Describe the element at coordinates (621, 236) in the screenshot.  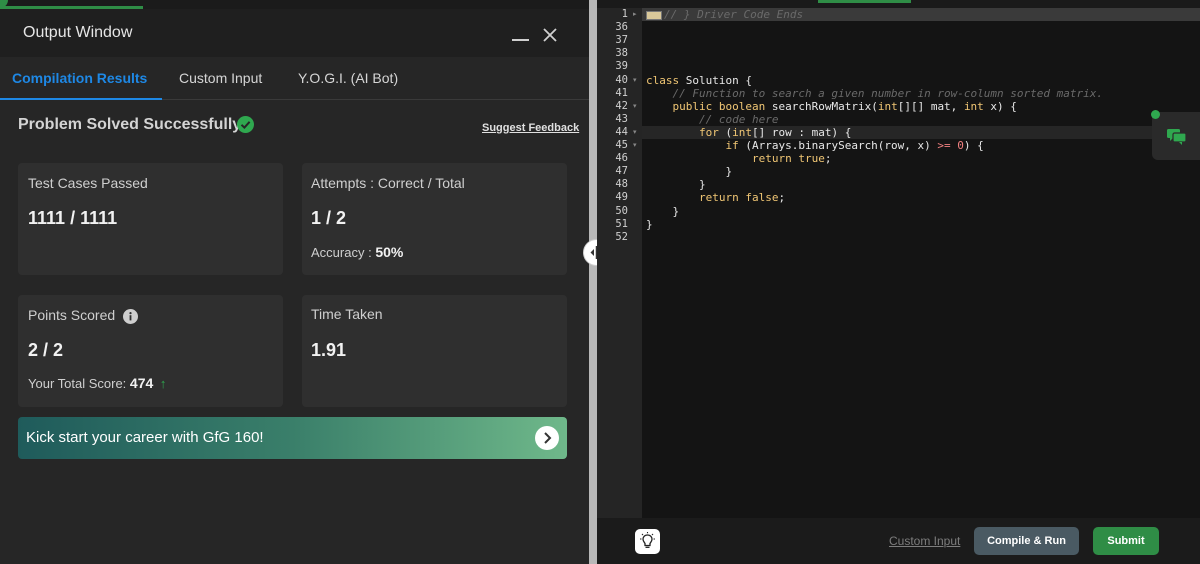
I see `line-number: 52` at that location.